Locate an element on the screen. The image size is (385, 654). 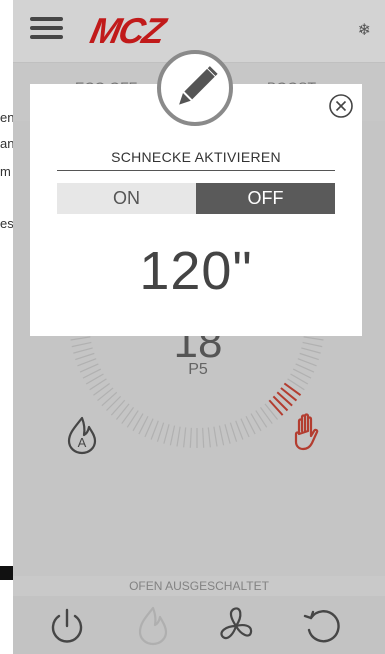
on-off-toggle: ON OFF is located at coordinates (196, 198).